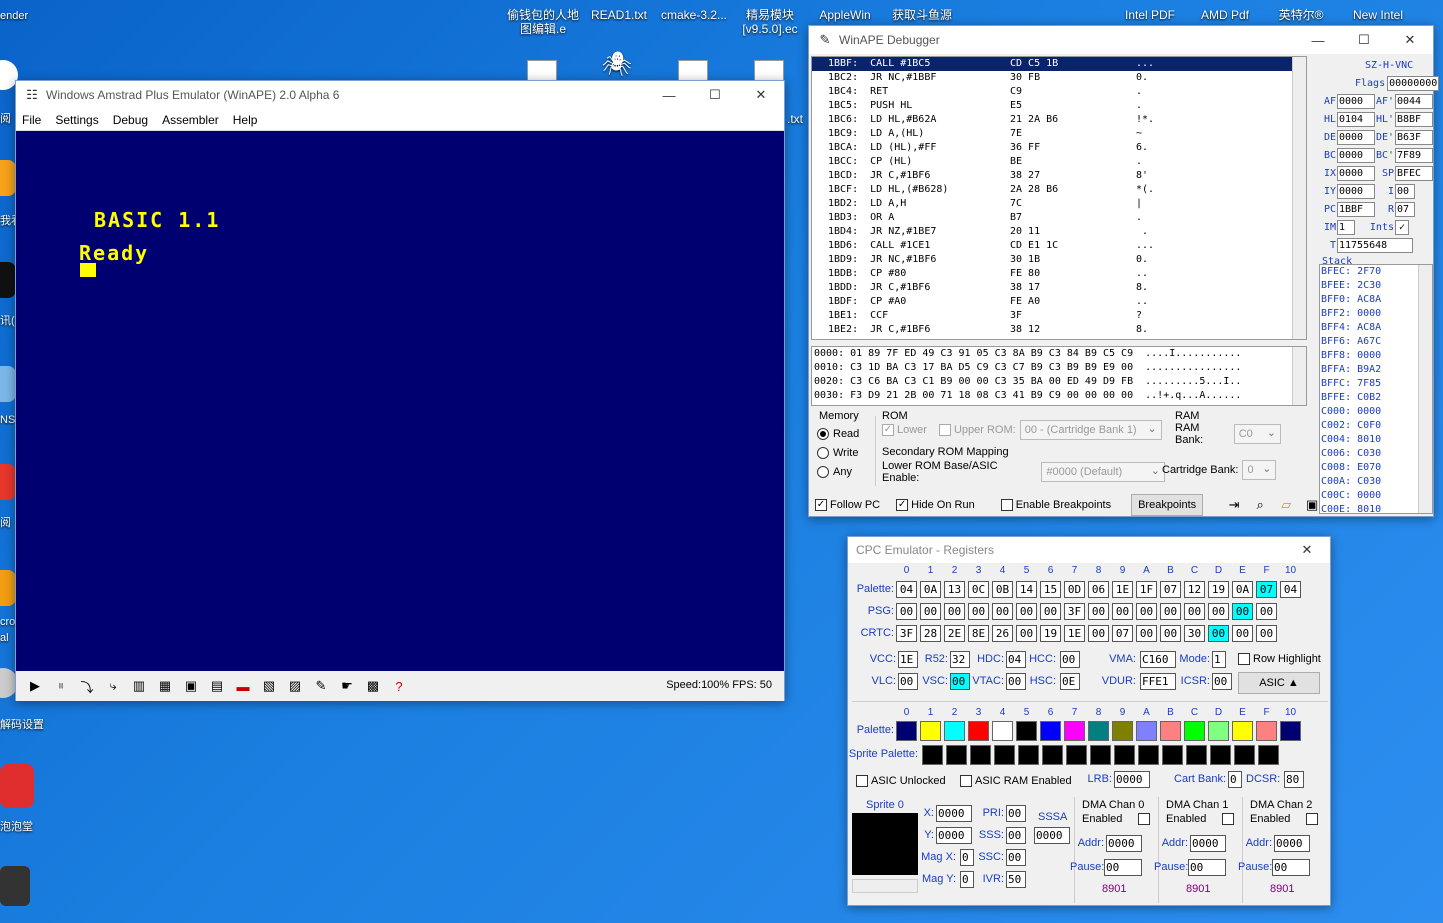  What do you see at coordinates (1016, 835) in the screenshot?
I see `sss-field: 00` at bounding box center [1016, 835].